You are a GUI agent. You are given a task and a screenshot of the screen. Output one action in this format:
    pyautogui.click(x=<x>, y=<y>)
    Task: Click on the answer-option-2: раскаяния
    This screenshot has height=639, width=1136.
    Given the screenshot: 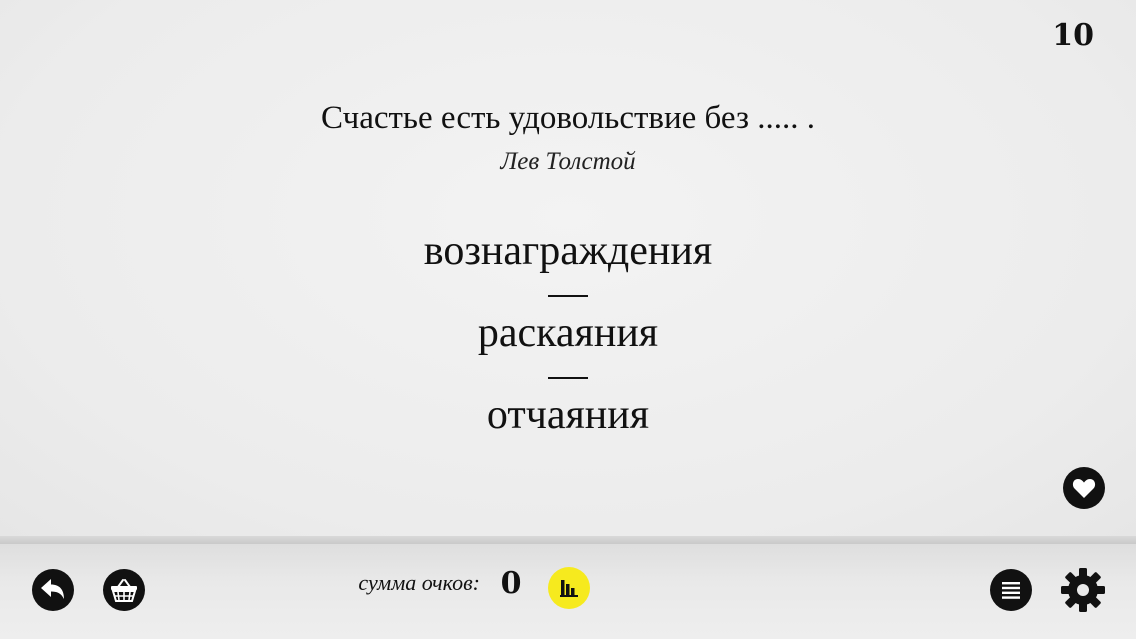 What is the action you would take?
    pyautogui.click(x=568, y=333)
    